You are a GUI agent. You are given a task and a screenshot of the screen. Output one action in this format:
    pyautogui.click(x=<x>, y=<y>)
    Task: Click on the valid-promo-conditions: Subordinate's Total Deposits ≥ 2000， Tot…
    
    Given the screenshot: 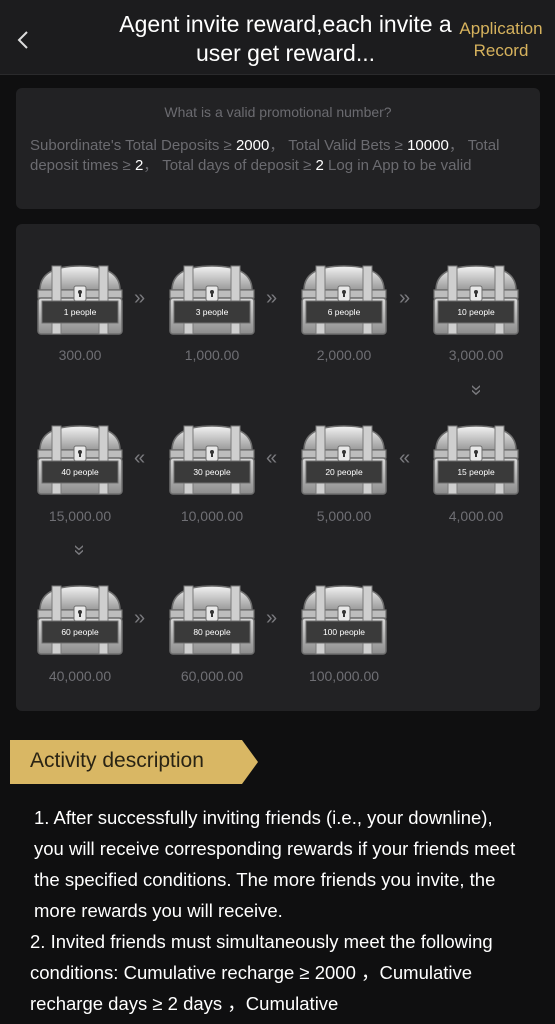 What is the action you would take?
    pyautogui.click(x=265, y=155)
    